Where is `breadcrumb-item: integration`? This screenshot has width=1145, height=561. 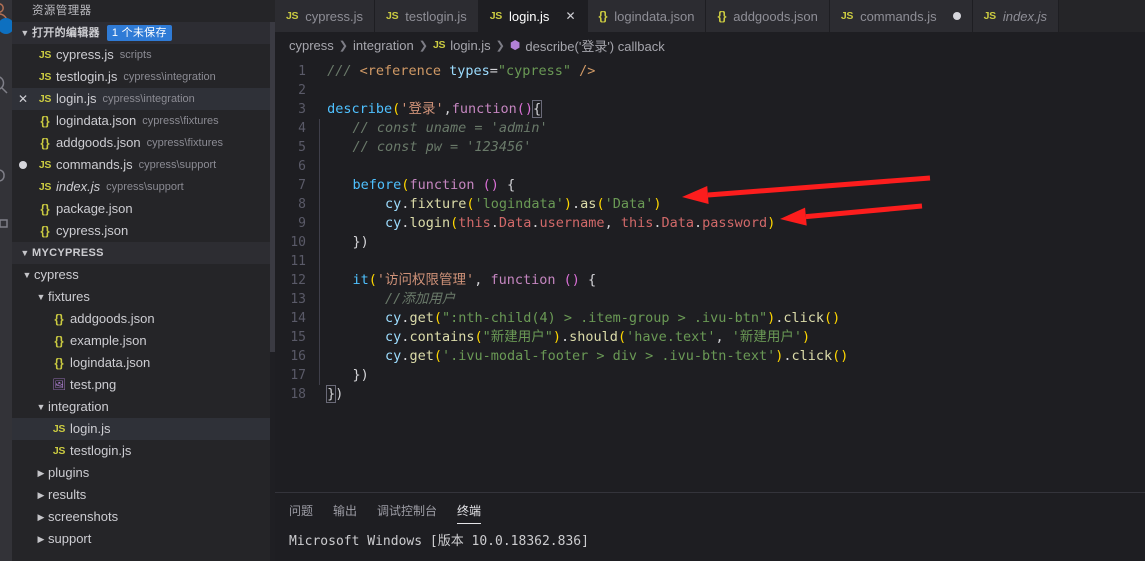
breadcrumb-item: integration is located at coordinates (383, 45).